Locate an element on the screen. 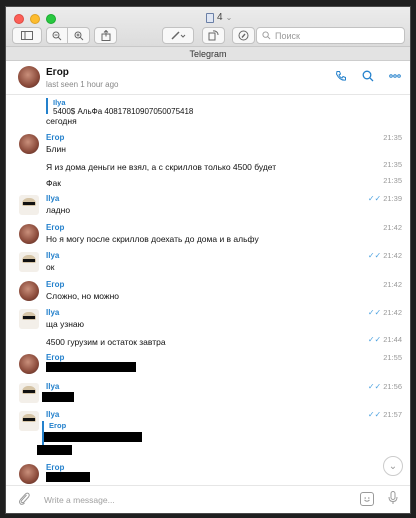  markup-button is located at coordinates (178, 35).